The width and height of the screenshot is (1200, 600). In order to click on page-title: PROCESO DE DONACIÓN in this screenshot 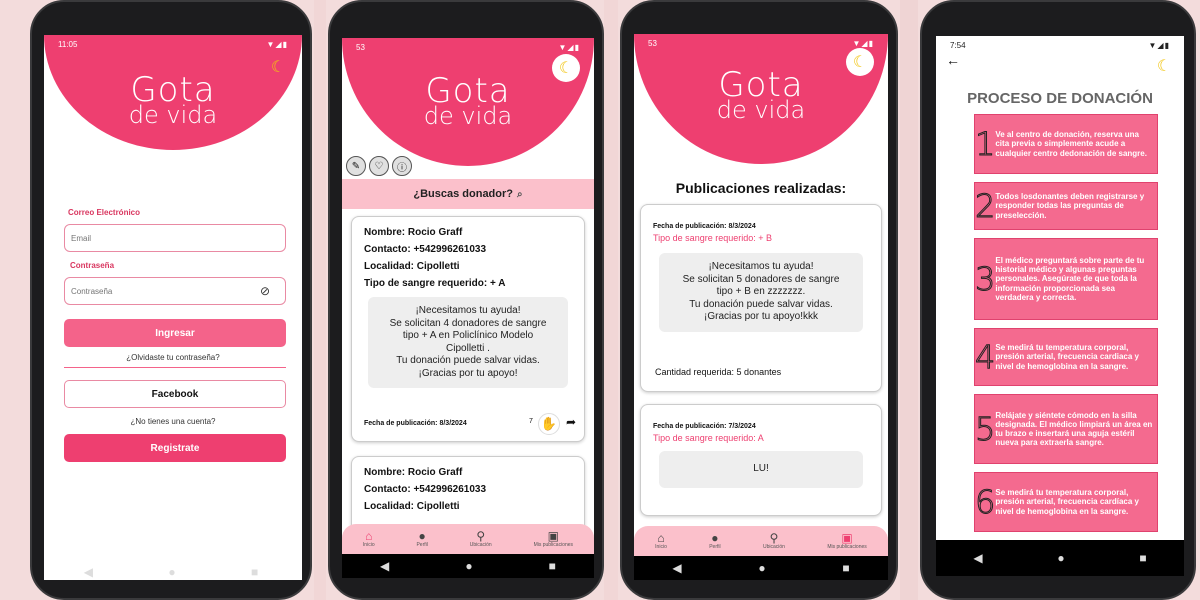, I will do `click(1060, 98)`.